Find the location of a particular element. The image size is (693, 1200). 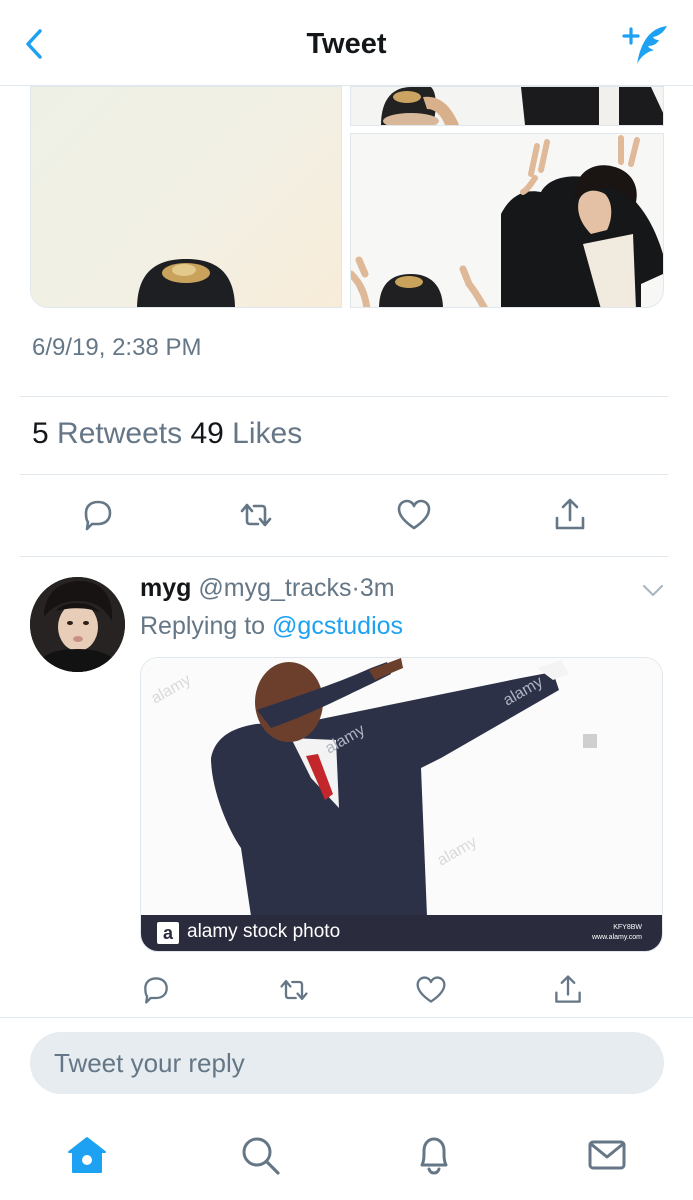

author-handle: @myg_tracks is located at coordinates (274, 588).